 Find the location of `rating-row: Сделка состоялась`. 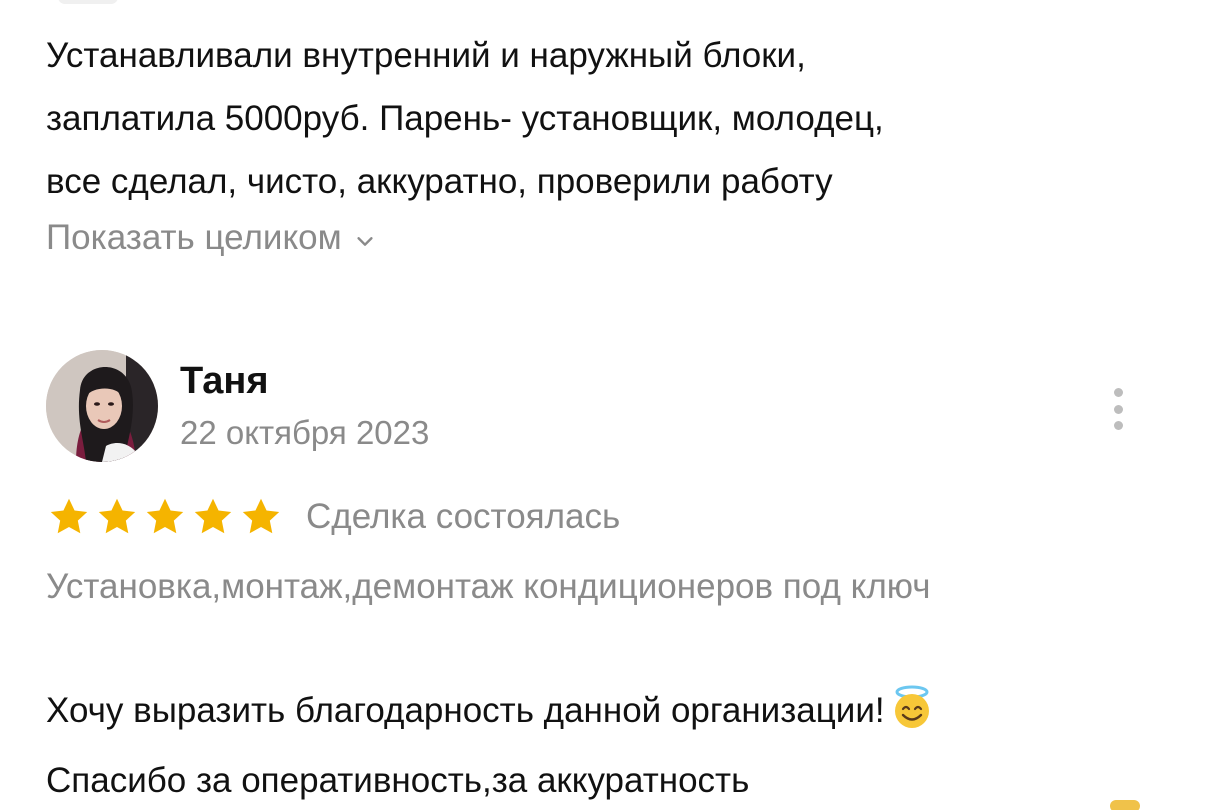

rating-row: Сделка состоялась is located at coordinates (333, 517).